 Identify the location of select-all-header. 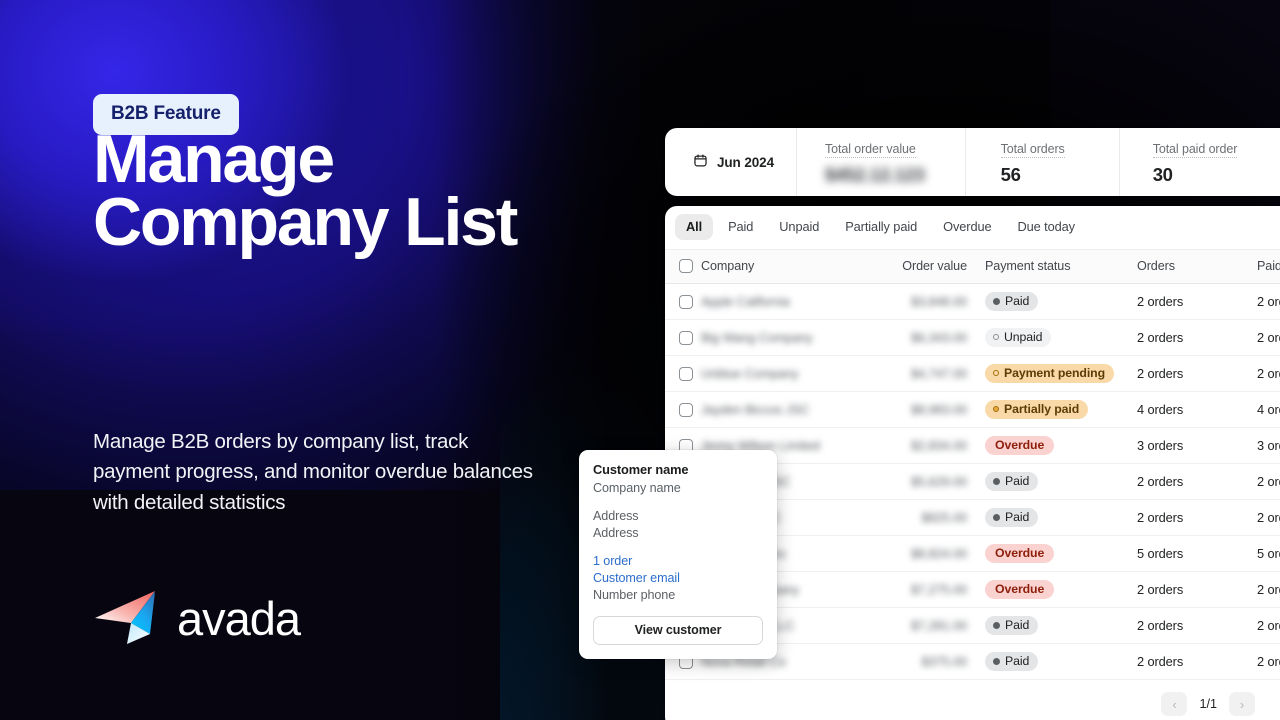
(683, 267).